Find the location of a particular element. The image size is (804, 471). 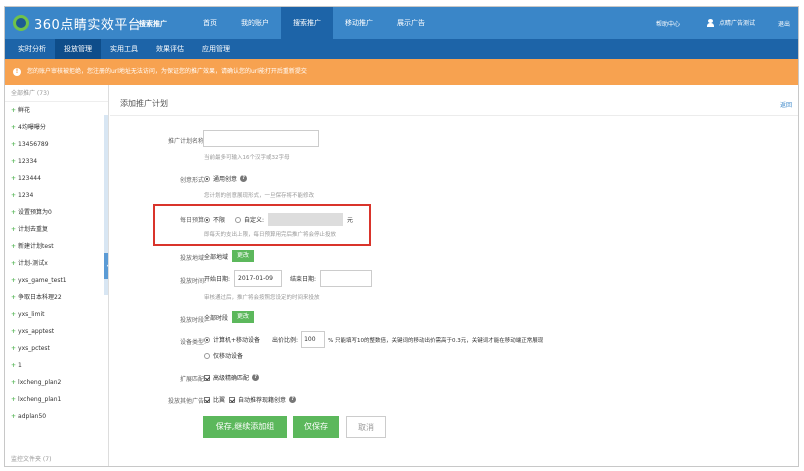

sidebar-item: + 计划去重复 is located at coordinates (56, 229).